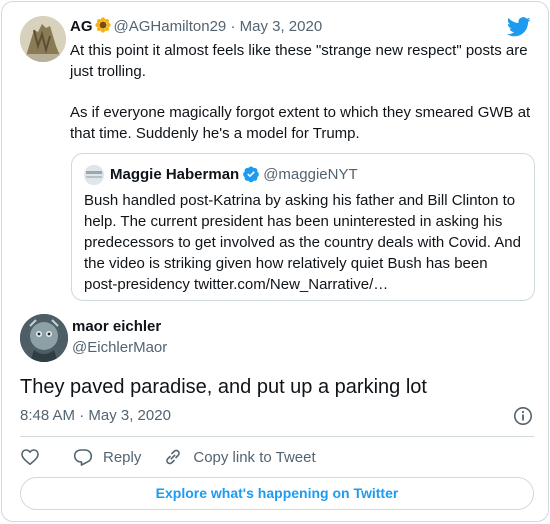  Describe the element at coordinates (116, 327) in the screenshot. I see `main-author-name: maor eichler` at that location.